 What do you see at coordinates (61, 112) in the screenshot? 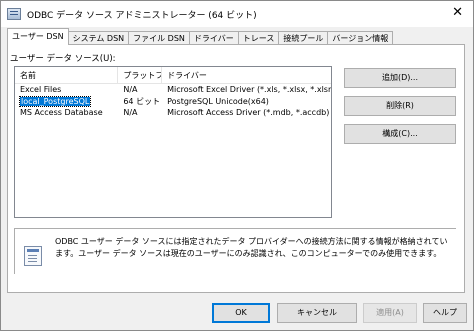
I see `dsn-name: MS Access Database` at bounding box center [61, 112].